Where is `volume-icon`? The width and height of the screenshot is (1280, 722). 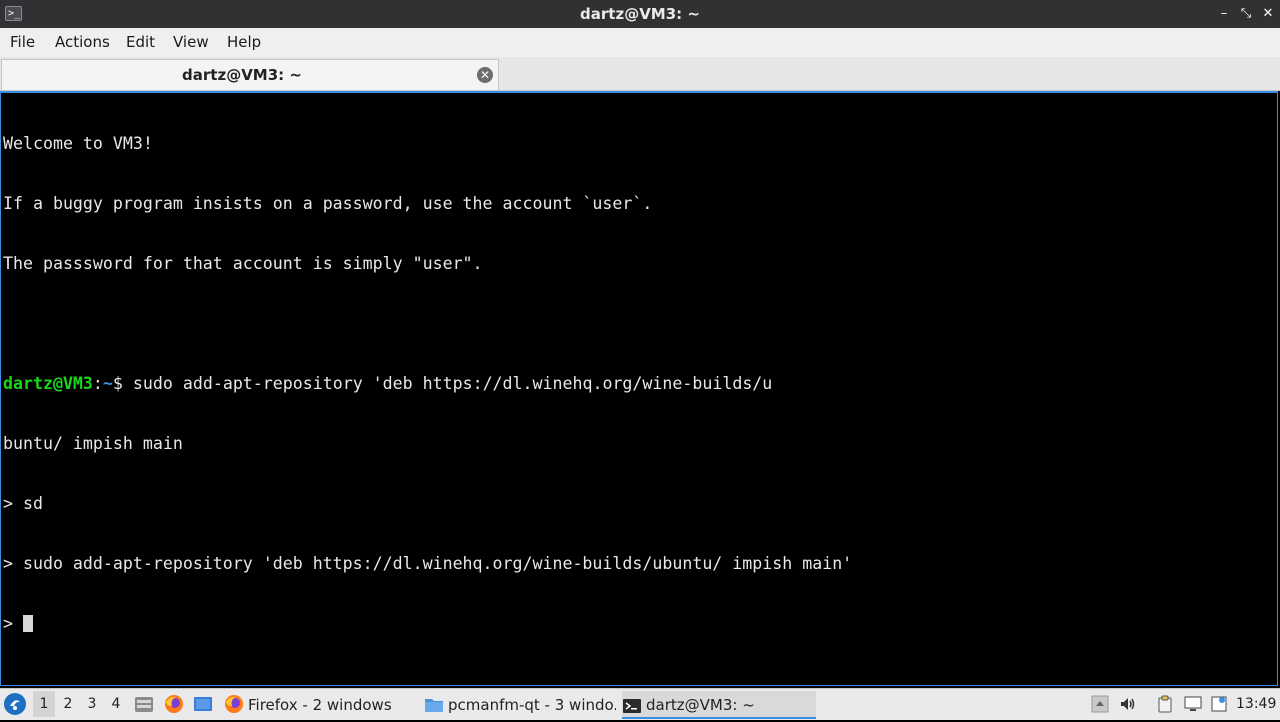 volume-icon is located at coordinates (1128, 704).